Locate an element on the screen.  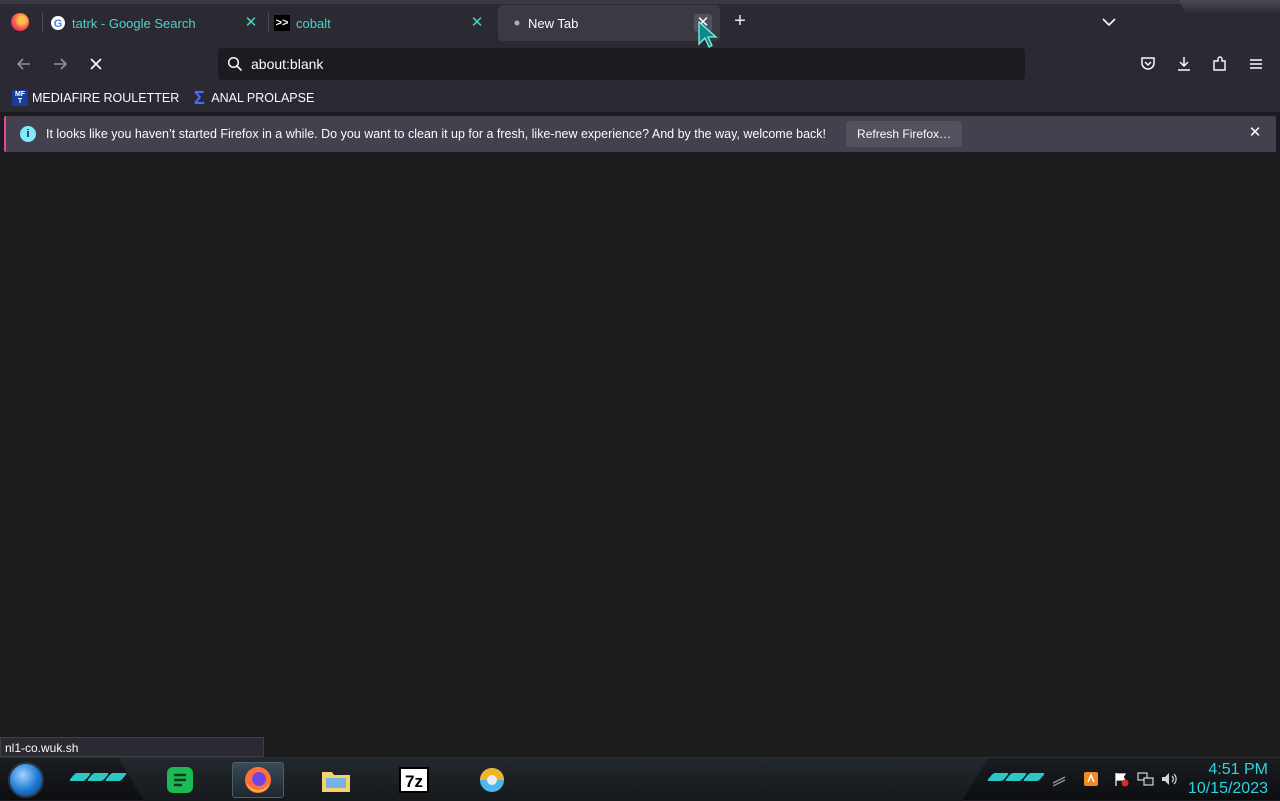
taskbar-7zip: 7z is located at coordinates (414, 780).